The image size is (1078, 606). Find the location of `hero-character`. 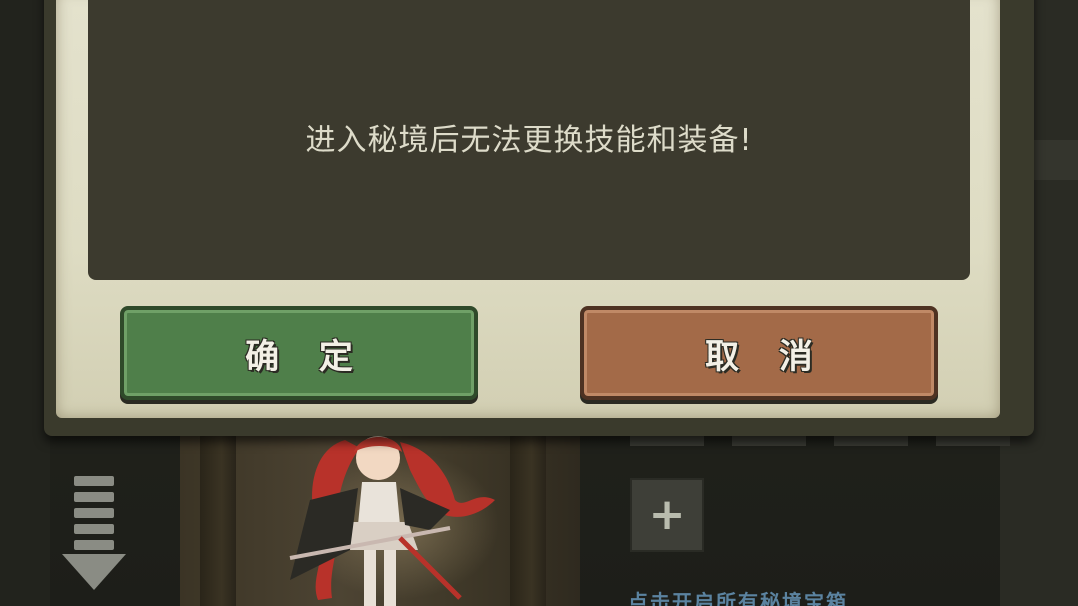

hero-character is located at coordinates (375, 518).